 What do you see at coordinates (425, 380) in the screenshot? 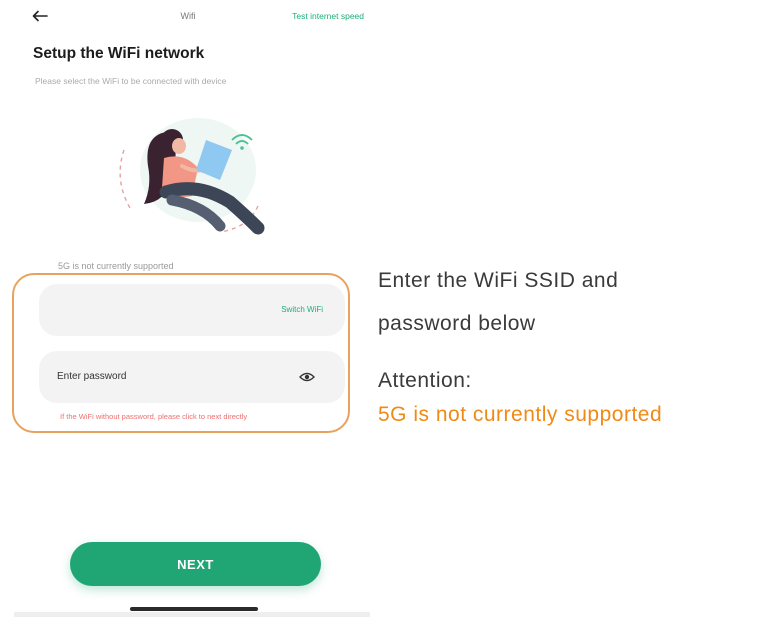
I see `annotation-attention-label: Attention:` at bounding box center [425, 380].